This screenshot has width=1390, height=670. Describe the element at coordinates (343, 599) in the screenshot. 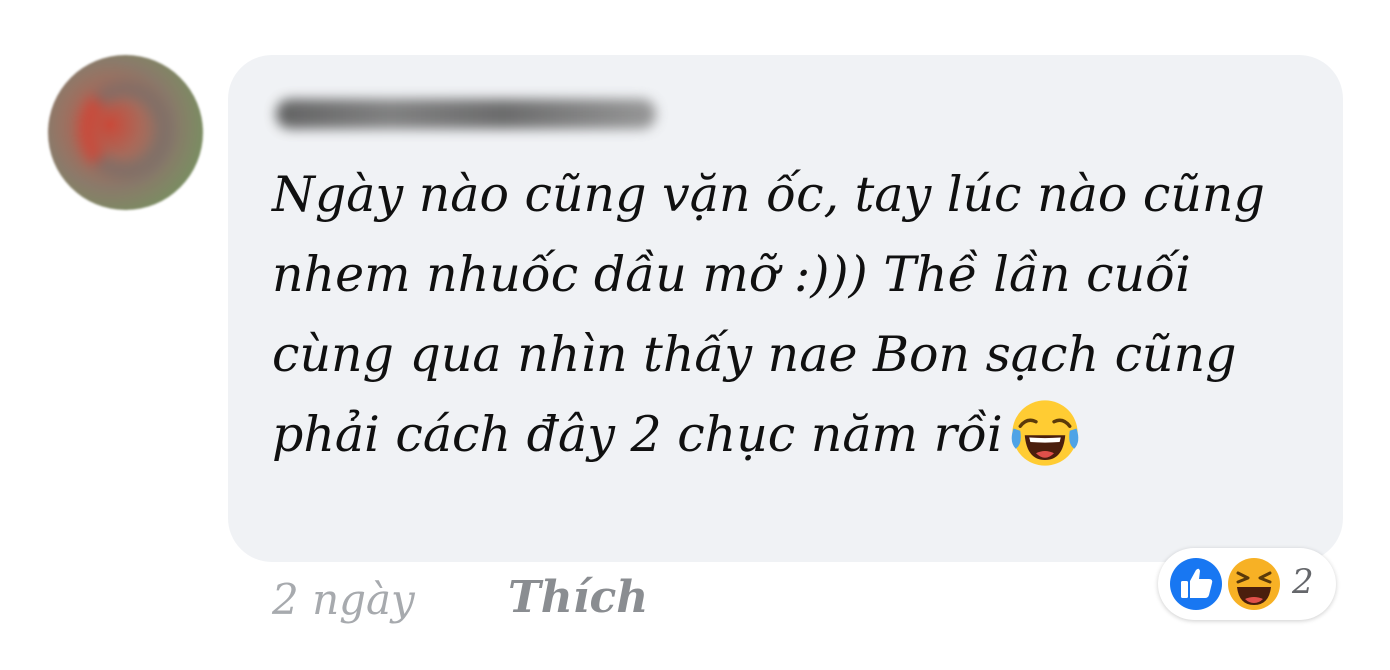

I see `comment-timestamp: 2 ngày` at that location.